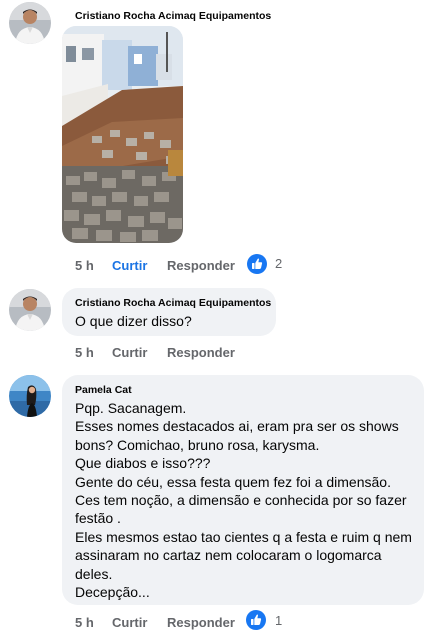 The width and height of the screenshot is (440, 640). Describe the element at coordinates (143, 463) in the screenshot. I see `comment-line: Que diabos e isso???` at that location.